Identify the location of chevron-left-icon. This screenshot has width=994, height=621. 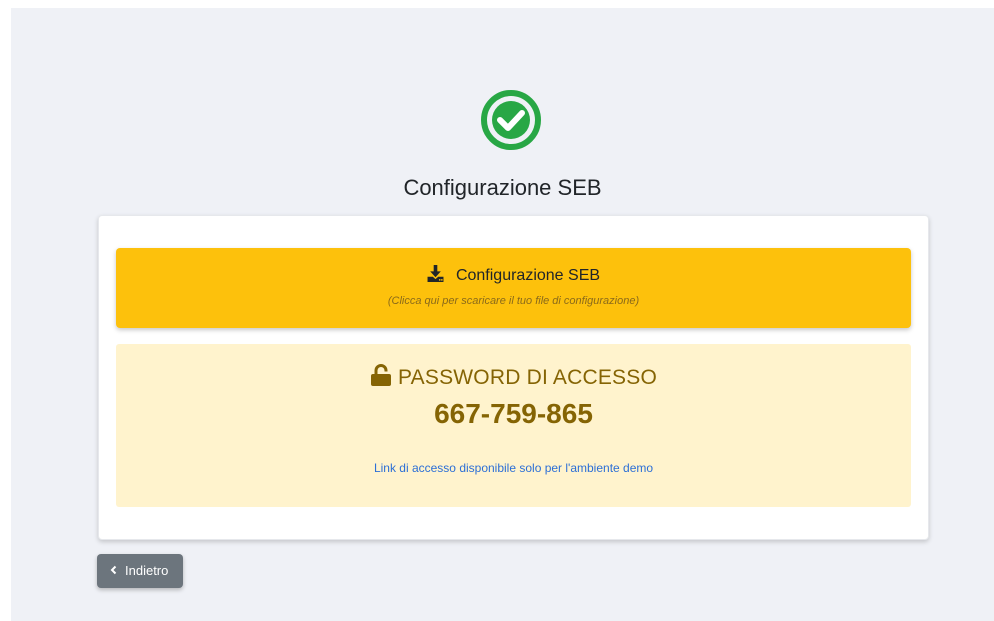
(113, 570).